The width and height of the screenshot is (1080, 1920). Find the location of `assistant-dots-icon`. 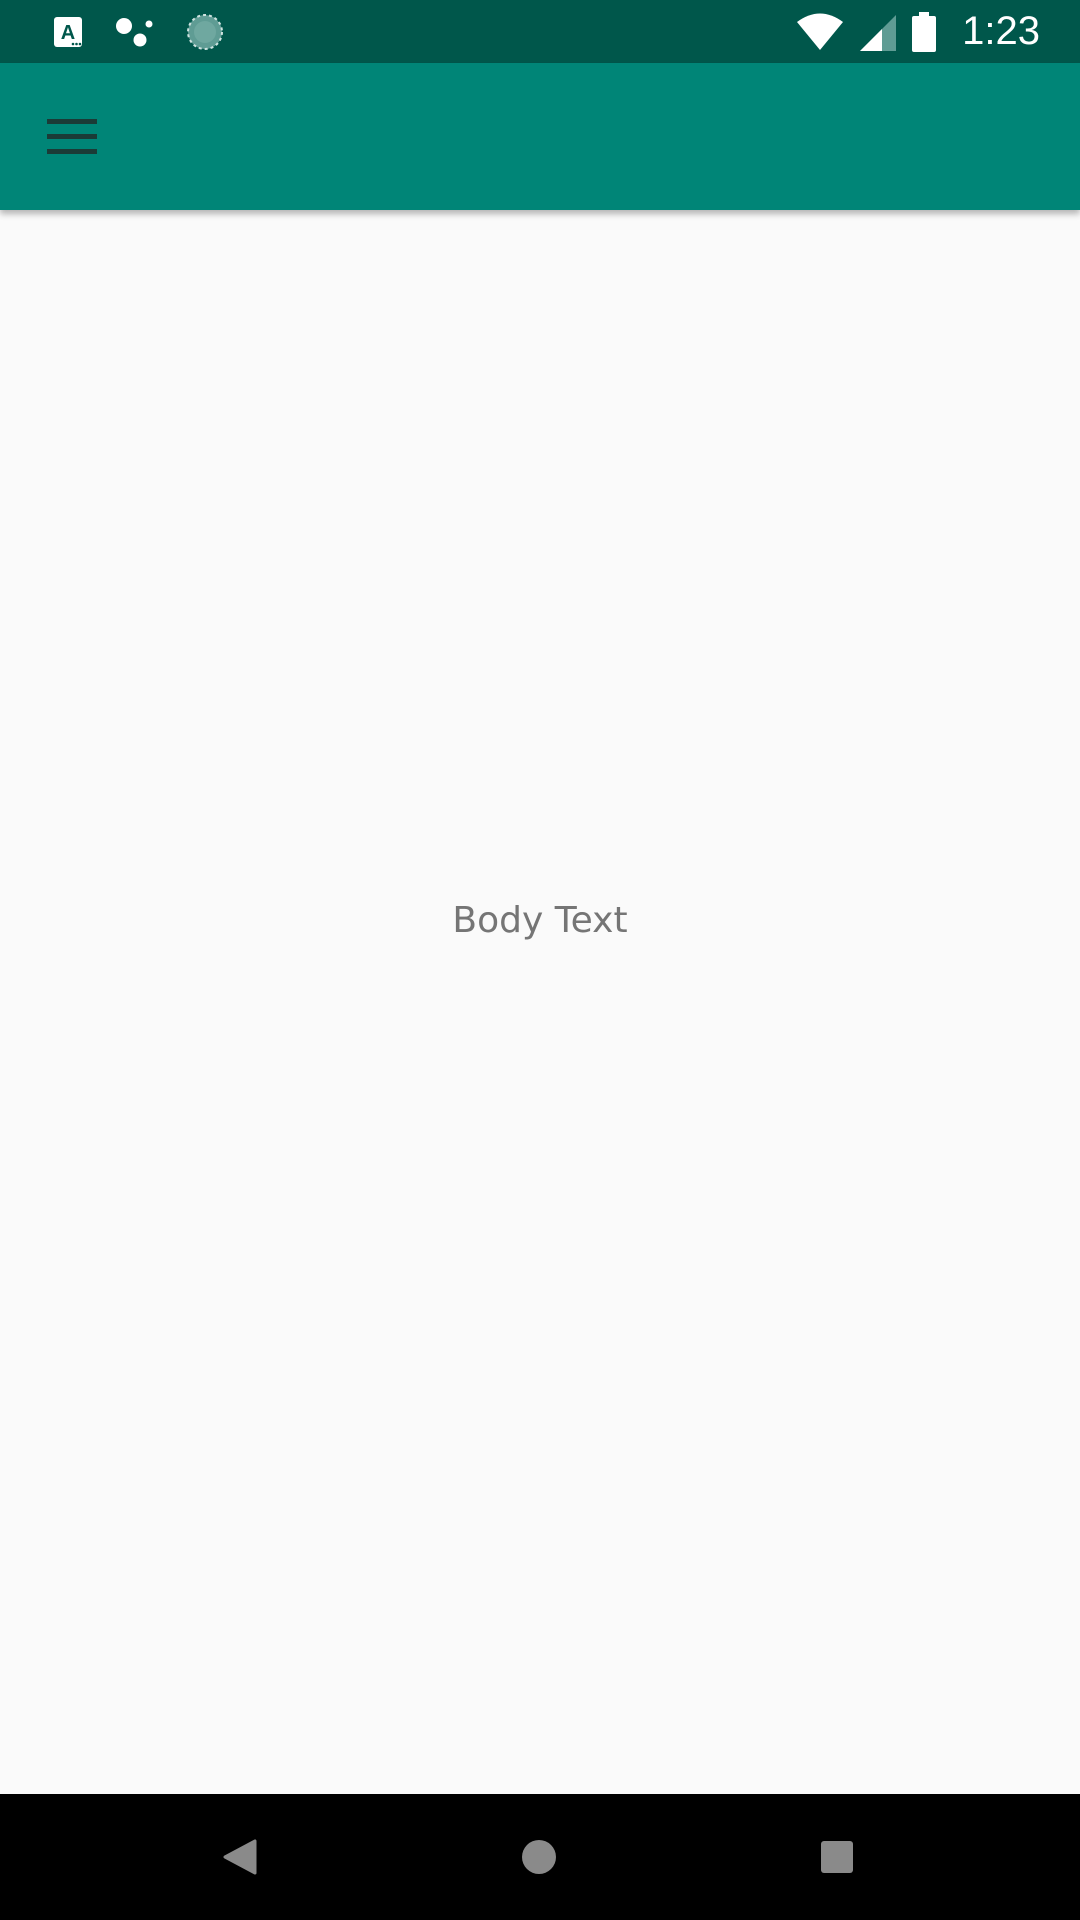

assistant-dots-icon is located at coordinates (135, 32).